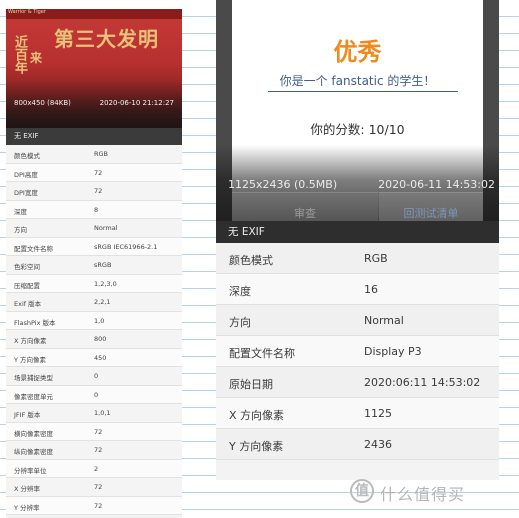 The width and height of the screenshot is (519, 518). I want to click on result-title: 优秀, so click(357, 52).